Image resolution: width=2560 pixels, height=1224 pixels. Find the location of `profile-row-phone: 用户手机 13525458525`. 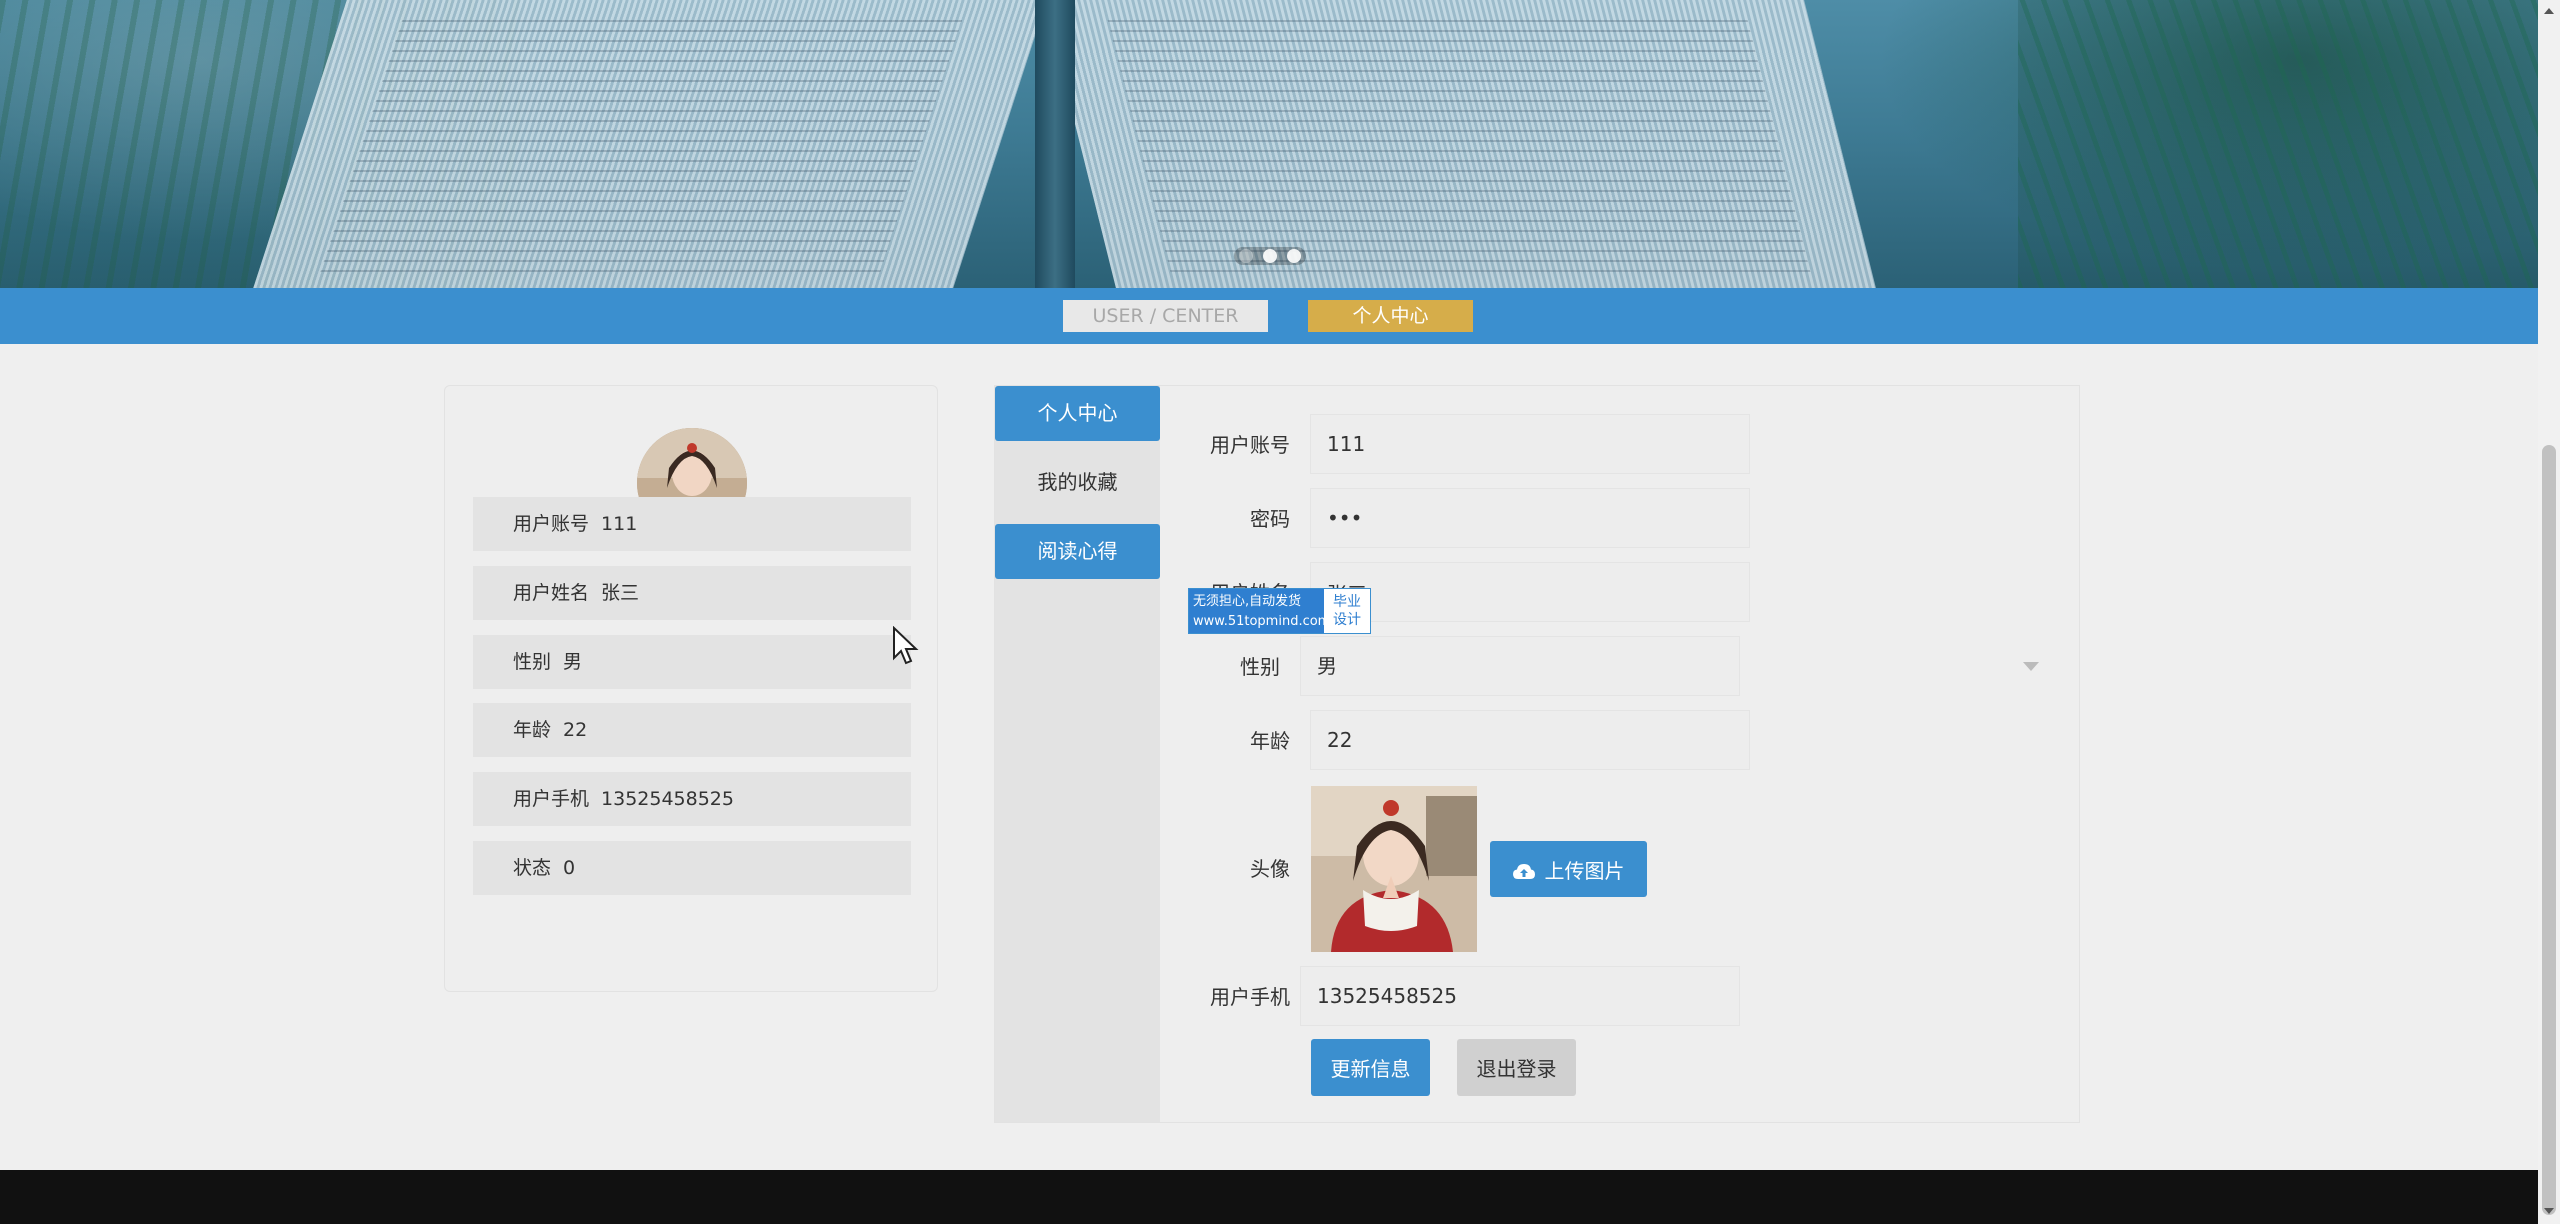

profile-row-phone: 用户手机 13525458525 is located at coordinates (692, 799).